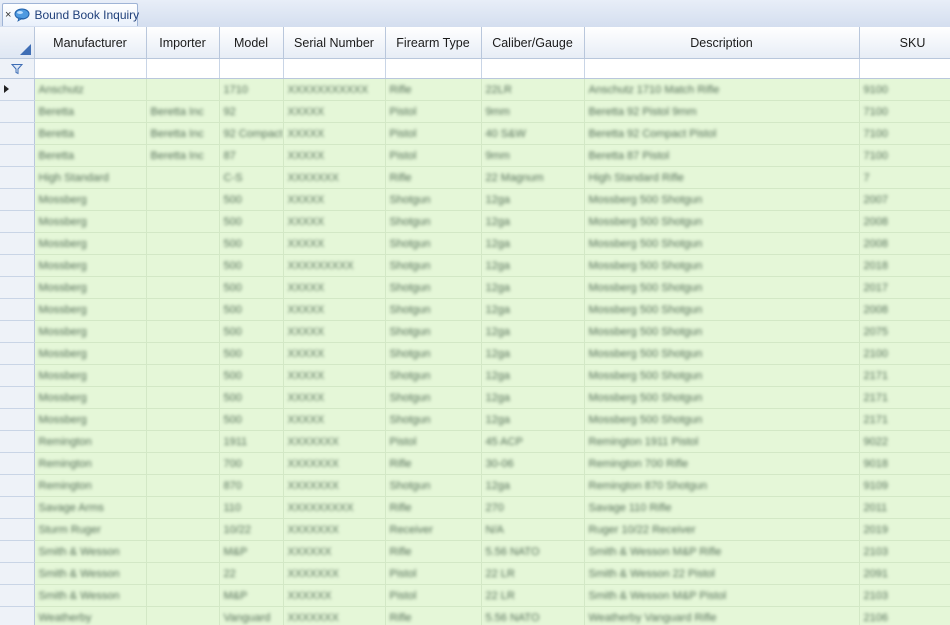  Describe the element at coordinates (433, 68) in the screenshot. I see `filter-cell-firearm-type` at that location.